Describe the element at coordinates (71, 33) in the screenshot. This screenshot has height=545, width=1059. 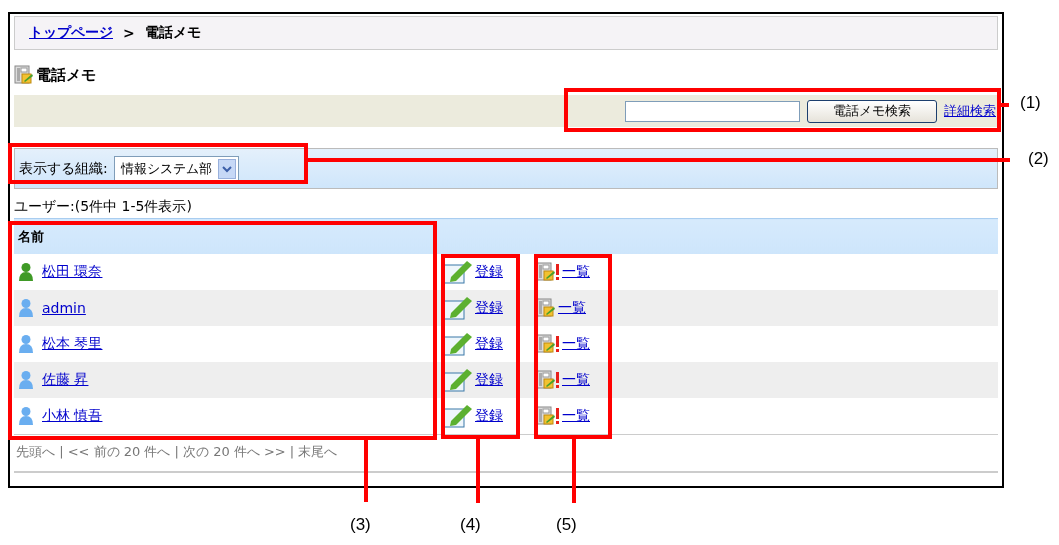
I see `breadcrumb-link: トップページ` at that location.